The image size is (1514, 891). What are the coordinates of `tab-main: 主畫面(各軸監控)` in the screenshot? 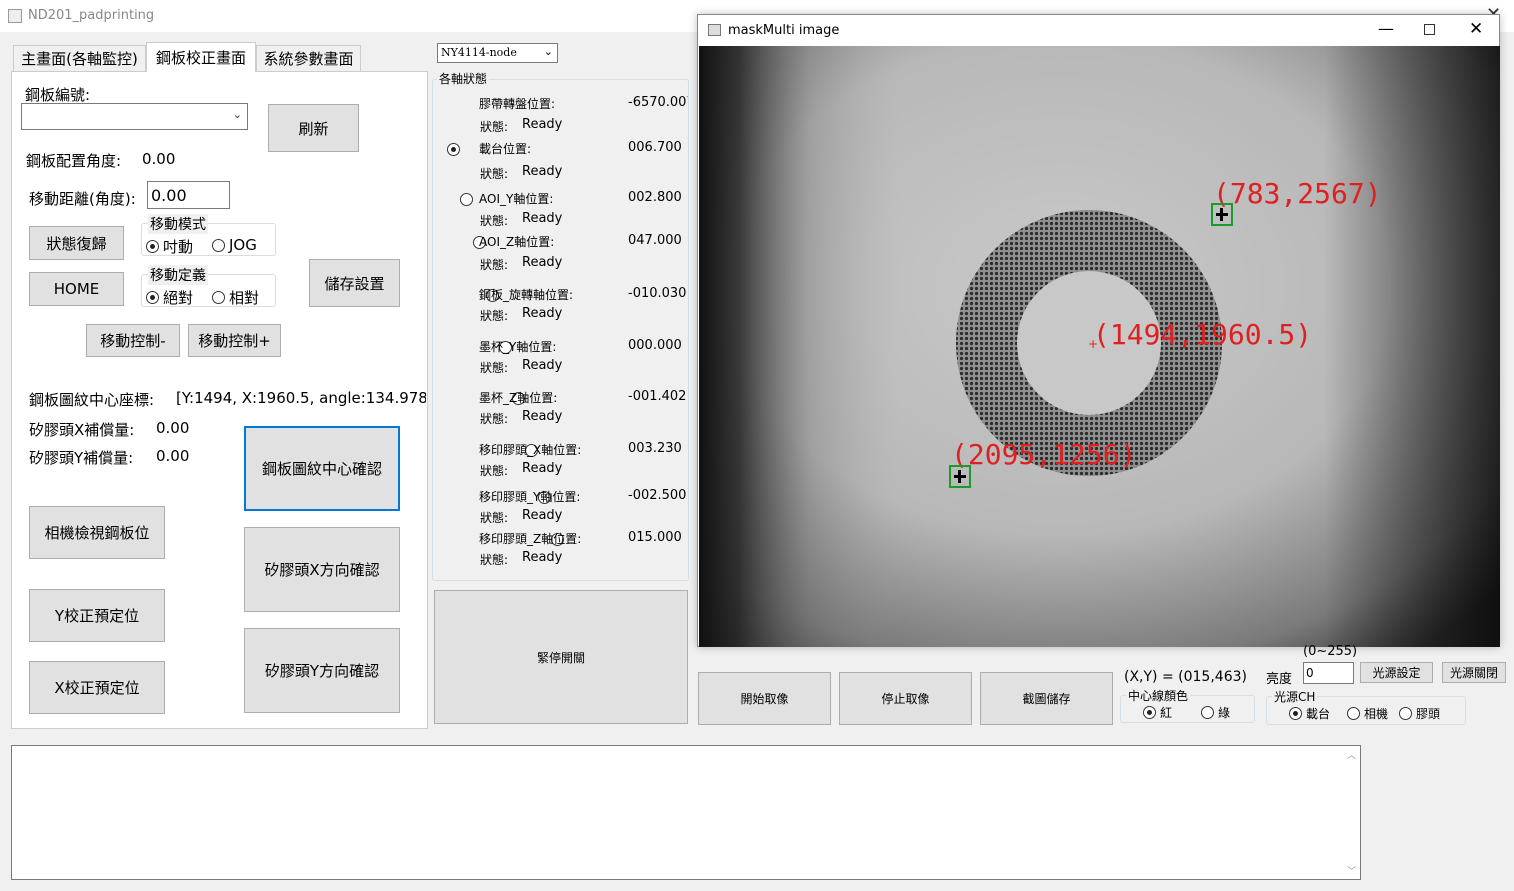 It's located at (79, 58).